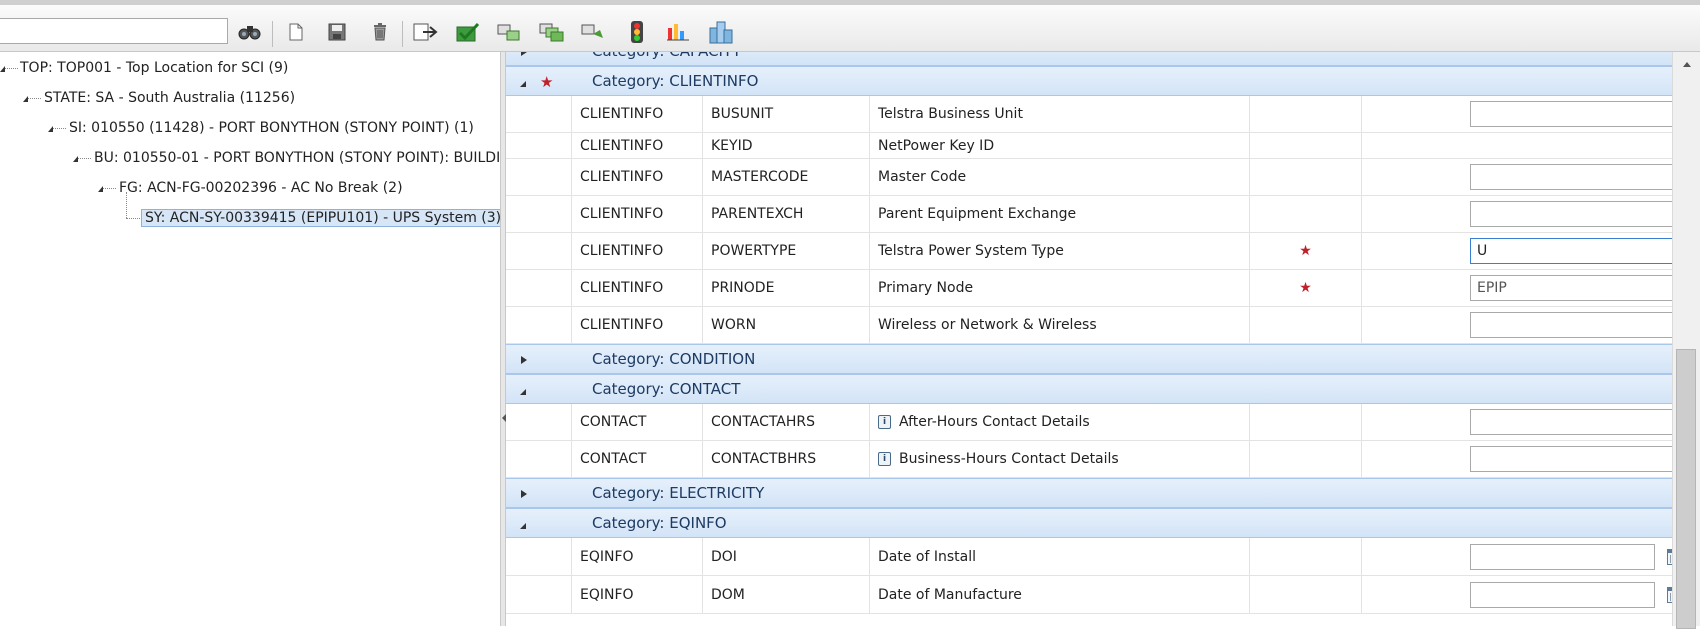  I want to click on bar-chart-icon, so click(678, 32).